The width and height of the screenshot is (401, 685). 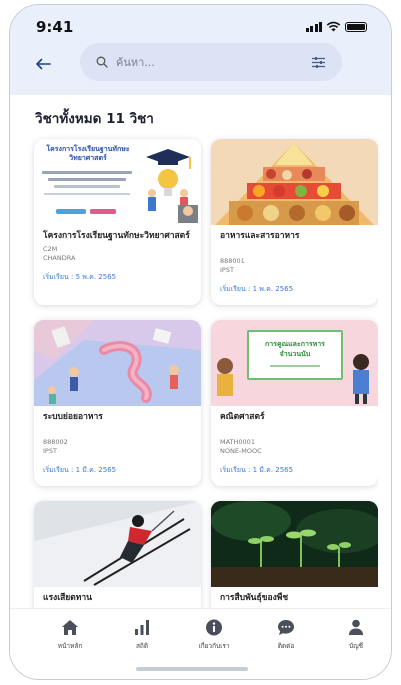 What do you see at coordinates (55, 442) in the screenshot?
I see `course-code: 888002` at bounding box center [55, 442].